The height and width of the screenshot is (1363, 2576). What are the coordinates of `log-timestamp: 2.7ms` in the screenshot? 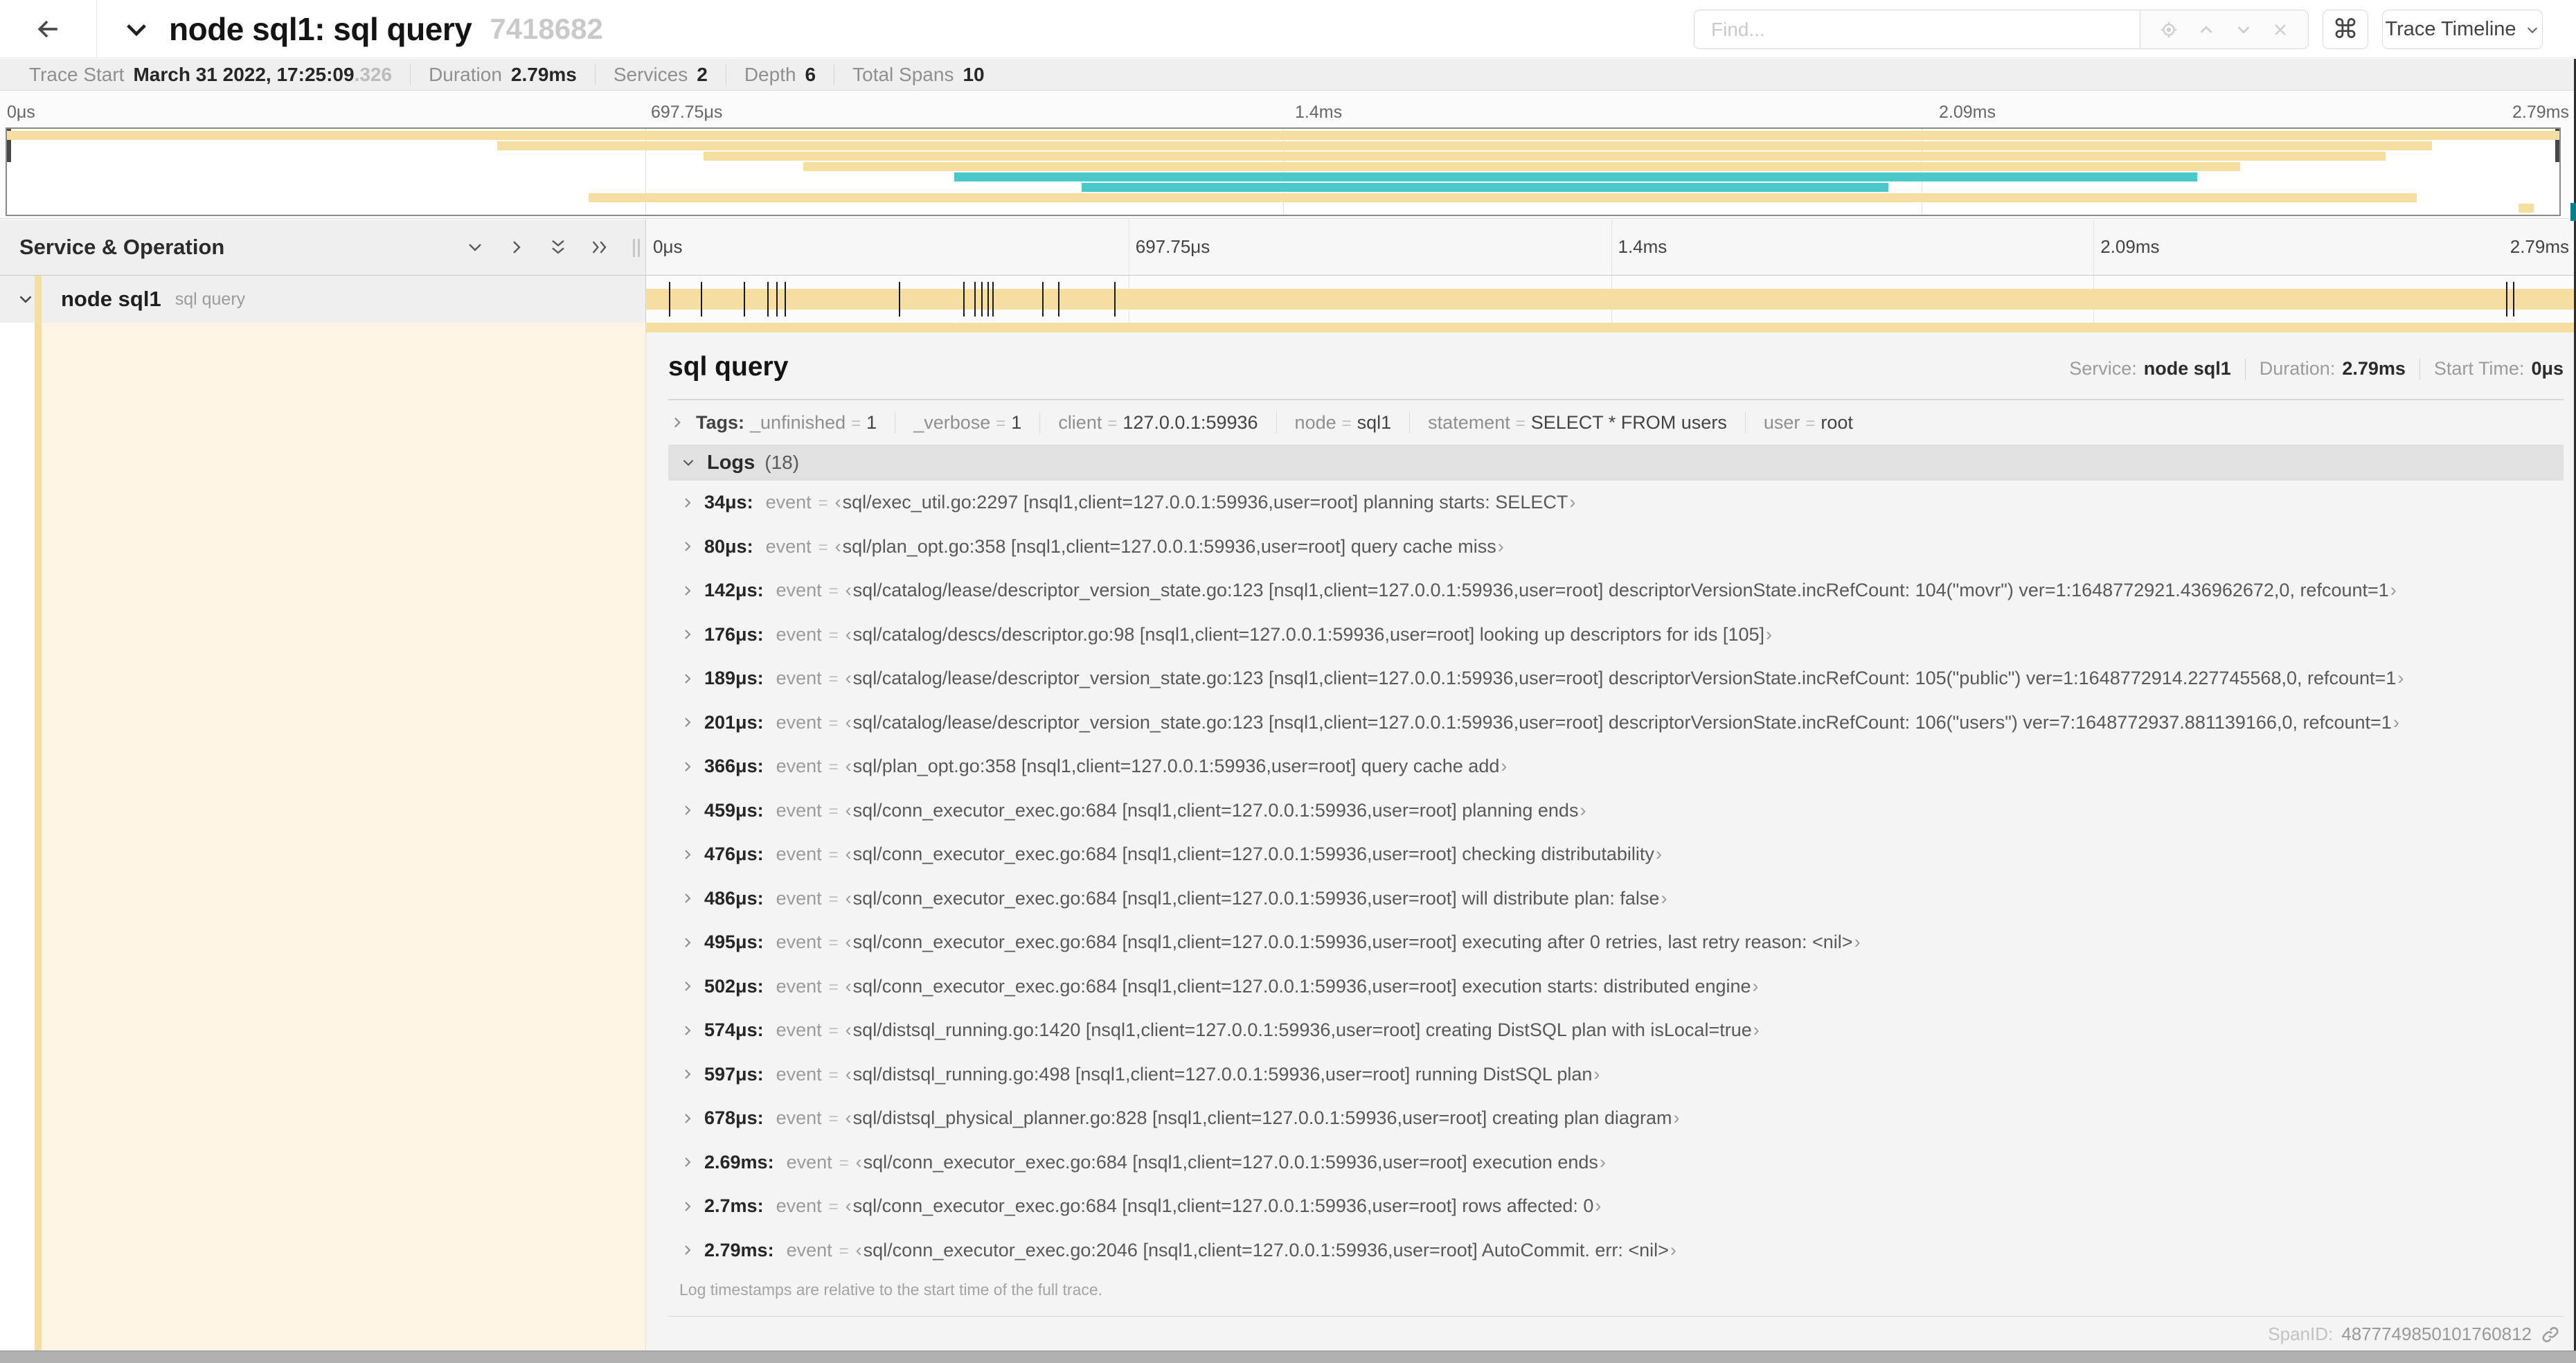 It's located at (734, 1206).